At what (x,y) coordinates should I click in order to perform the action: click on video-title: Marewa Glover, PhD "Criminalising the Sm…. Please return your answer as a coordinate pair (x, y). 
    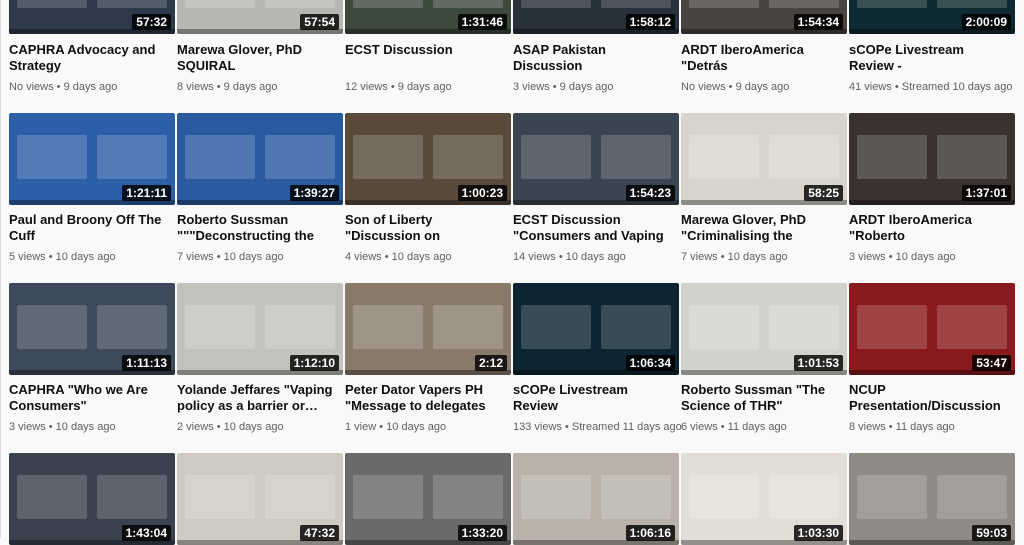
    Looking at the image, I should click on (761, 228).